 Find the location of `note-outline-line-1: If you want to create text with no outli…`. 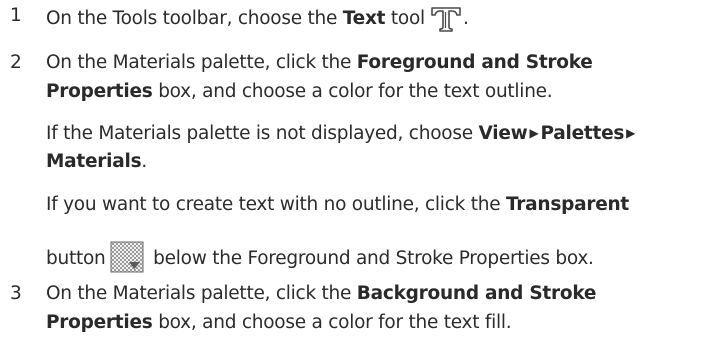

note-outline-line-1: If you want to create text with no outli… is located at coordinates (338, 204).